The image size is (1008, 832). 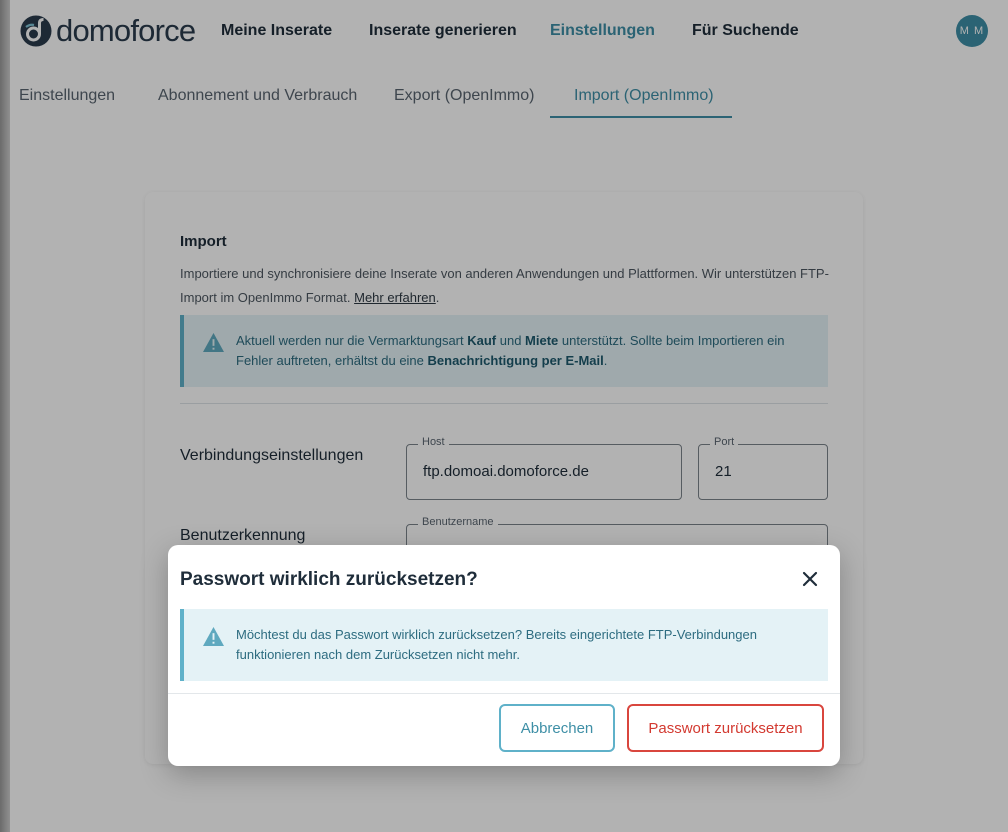 What do you see at coordinates (557, 728) in the screenshot?
I see `cancel-button: Abbrechen` at bounding box center [557, 728].